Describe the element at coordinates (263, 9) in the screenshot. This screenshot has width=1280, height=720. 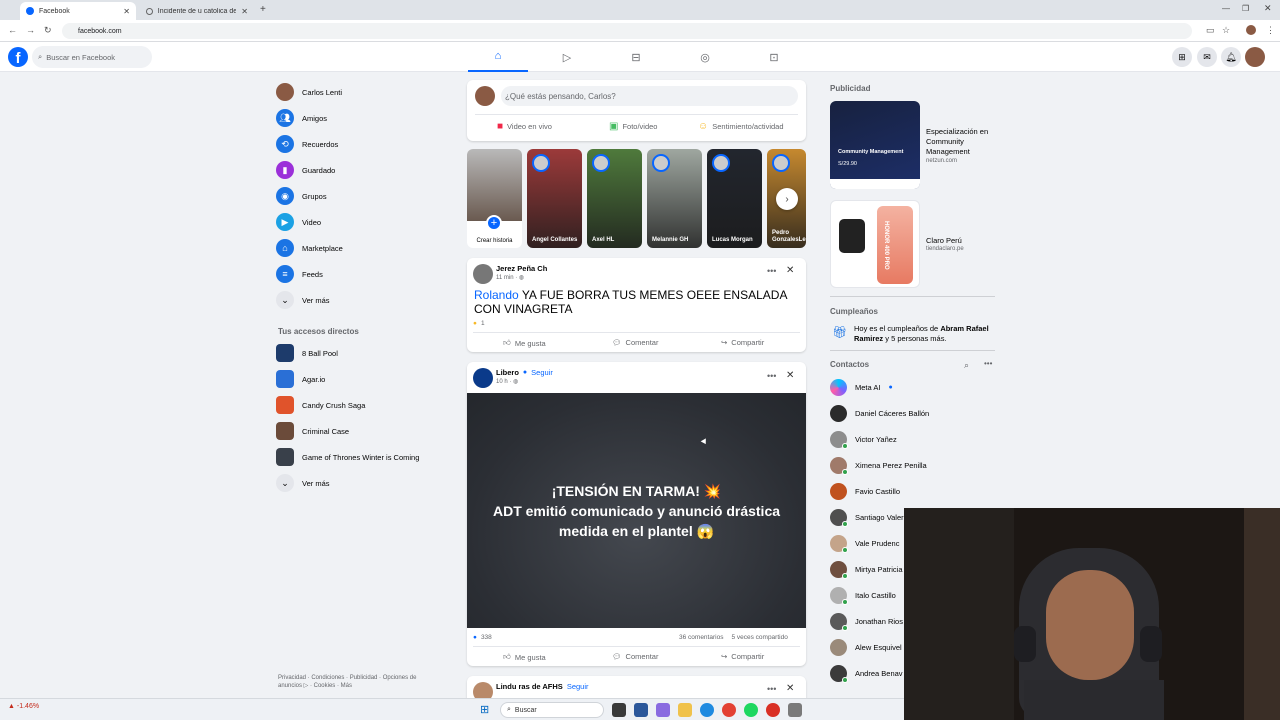
I see `new-tab-icon: +` at that location.